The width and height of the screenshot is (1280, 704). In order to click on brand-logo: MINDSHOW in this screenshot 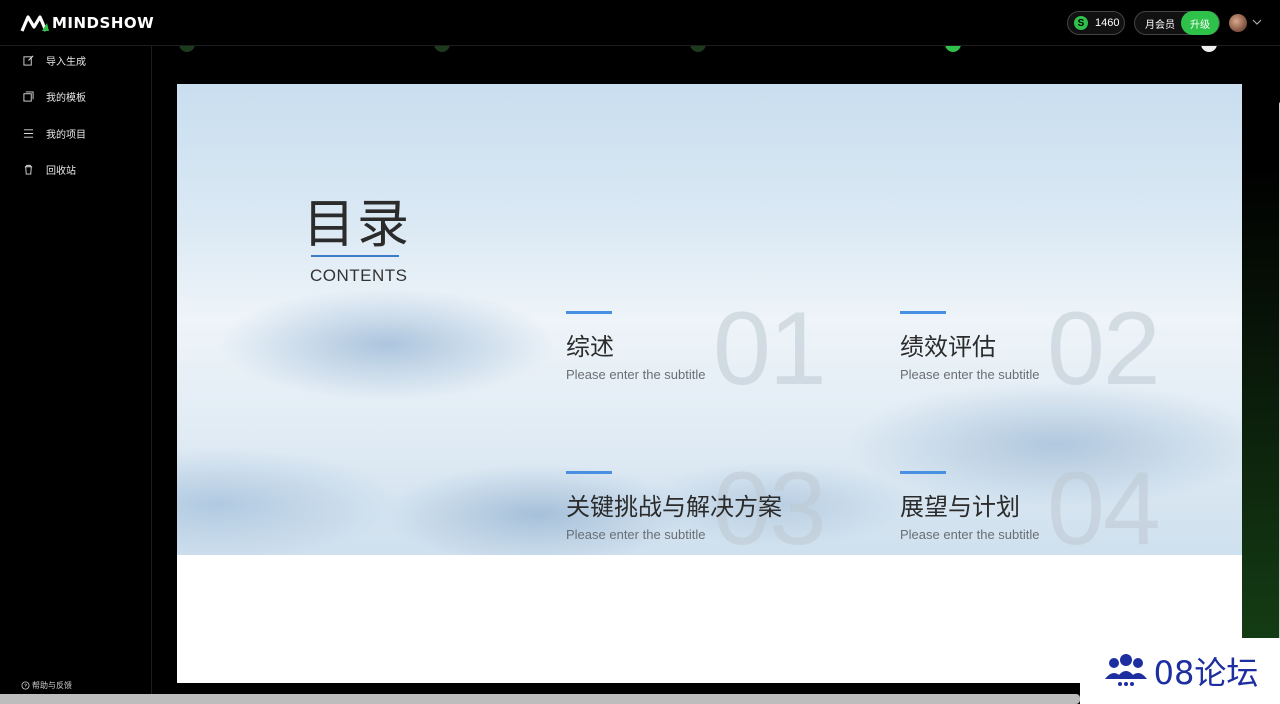, I will do `click(87, 23)`.